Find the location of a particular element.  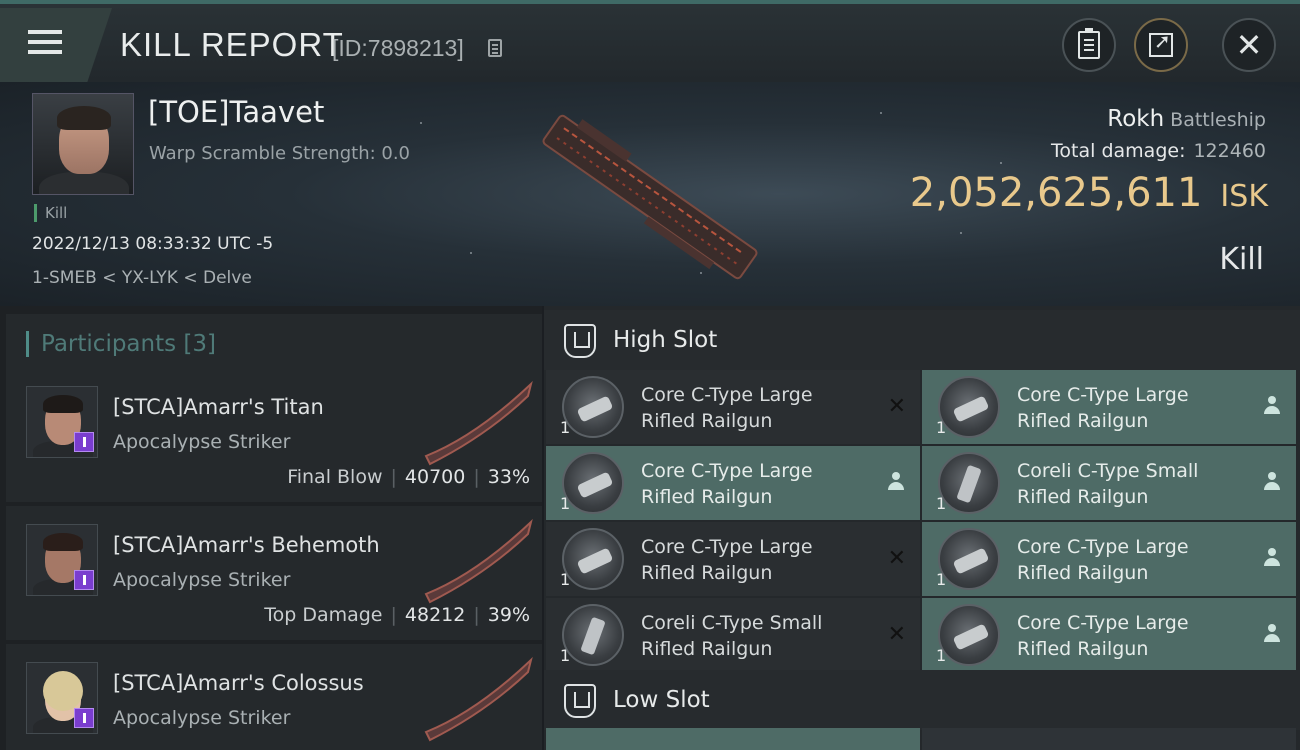

share-button is located at coordinates (1161, 45).